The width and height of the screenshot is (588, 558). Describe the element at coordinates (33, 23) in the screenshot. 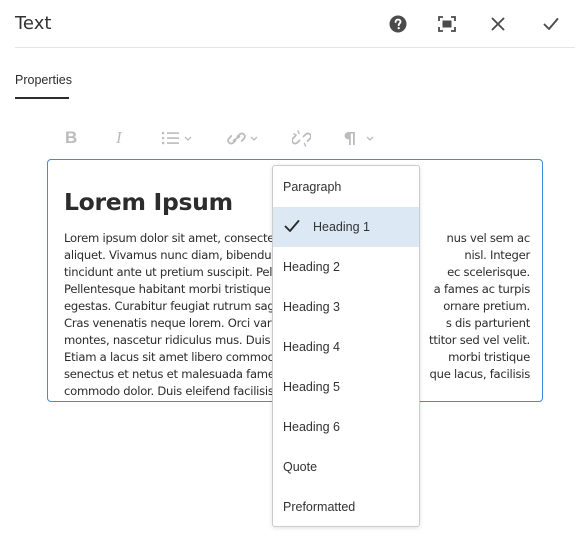

I see `dialog-title: Text` at that location.